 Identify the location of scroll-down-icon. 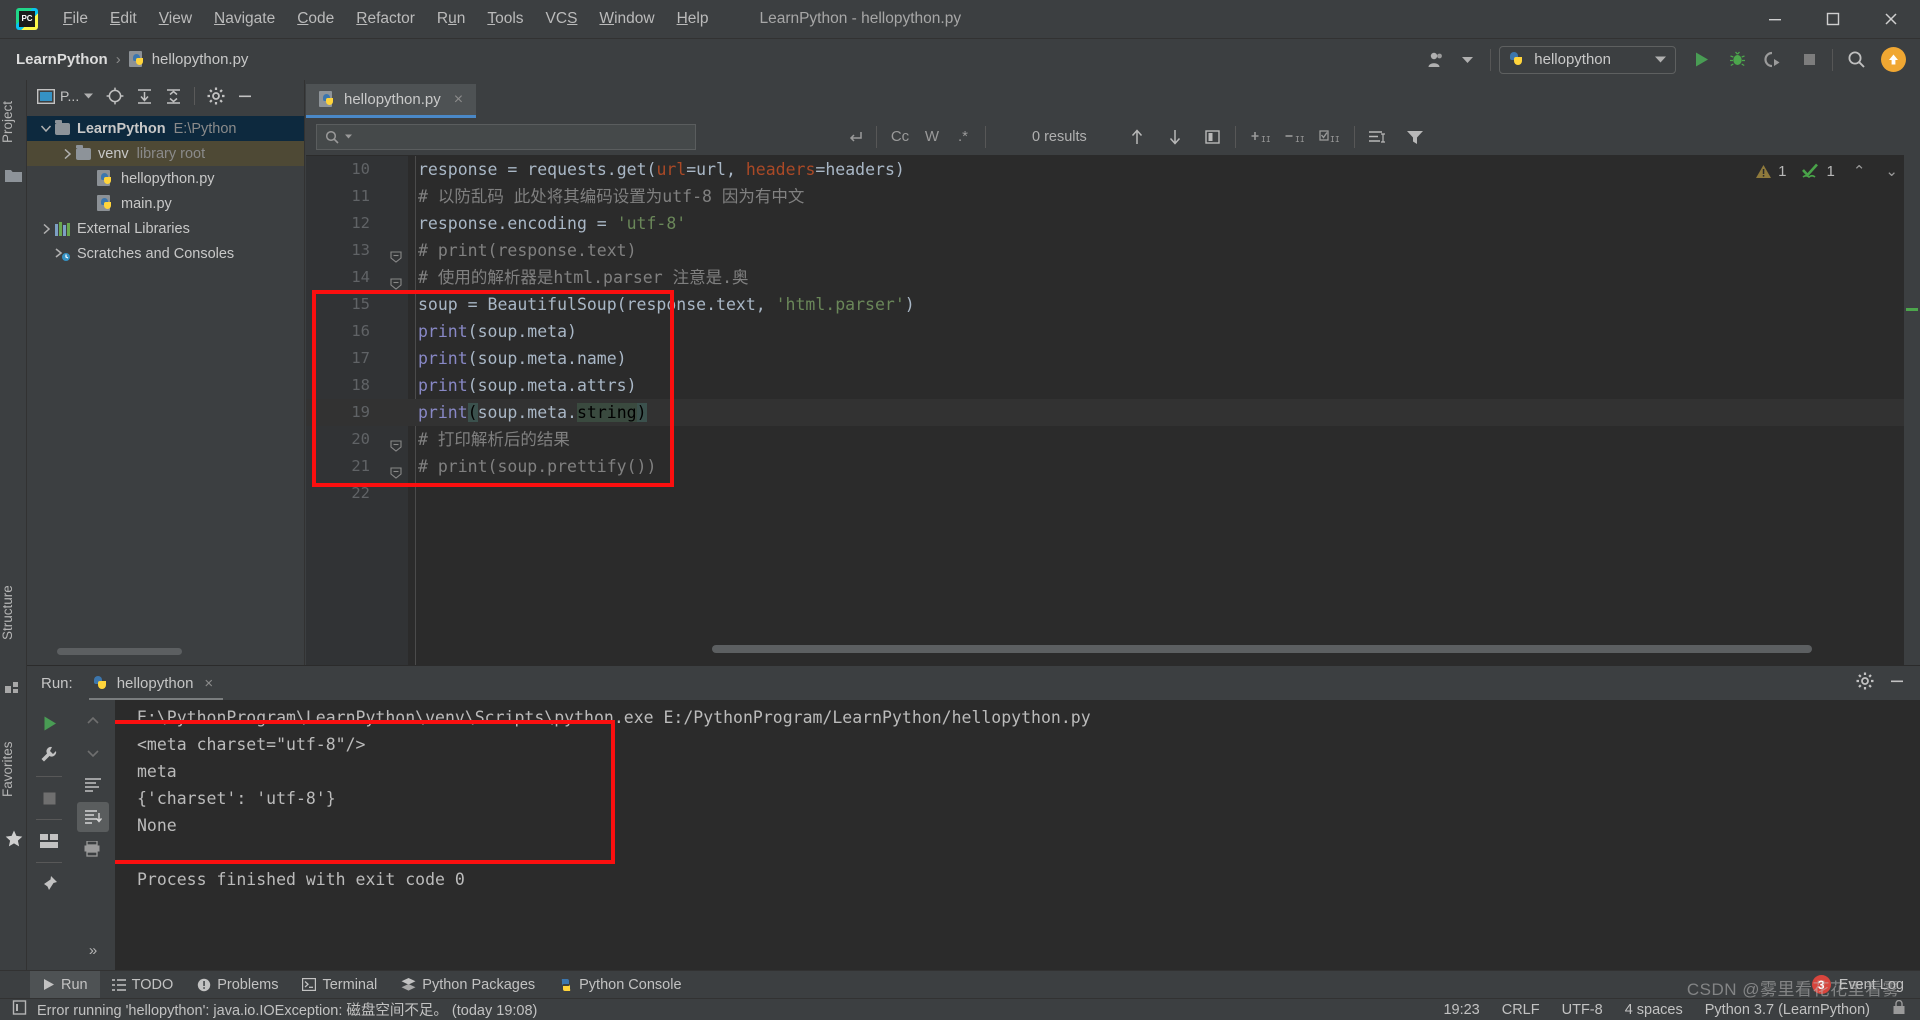
(93, 753).